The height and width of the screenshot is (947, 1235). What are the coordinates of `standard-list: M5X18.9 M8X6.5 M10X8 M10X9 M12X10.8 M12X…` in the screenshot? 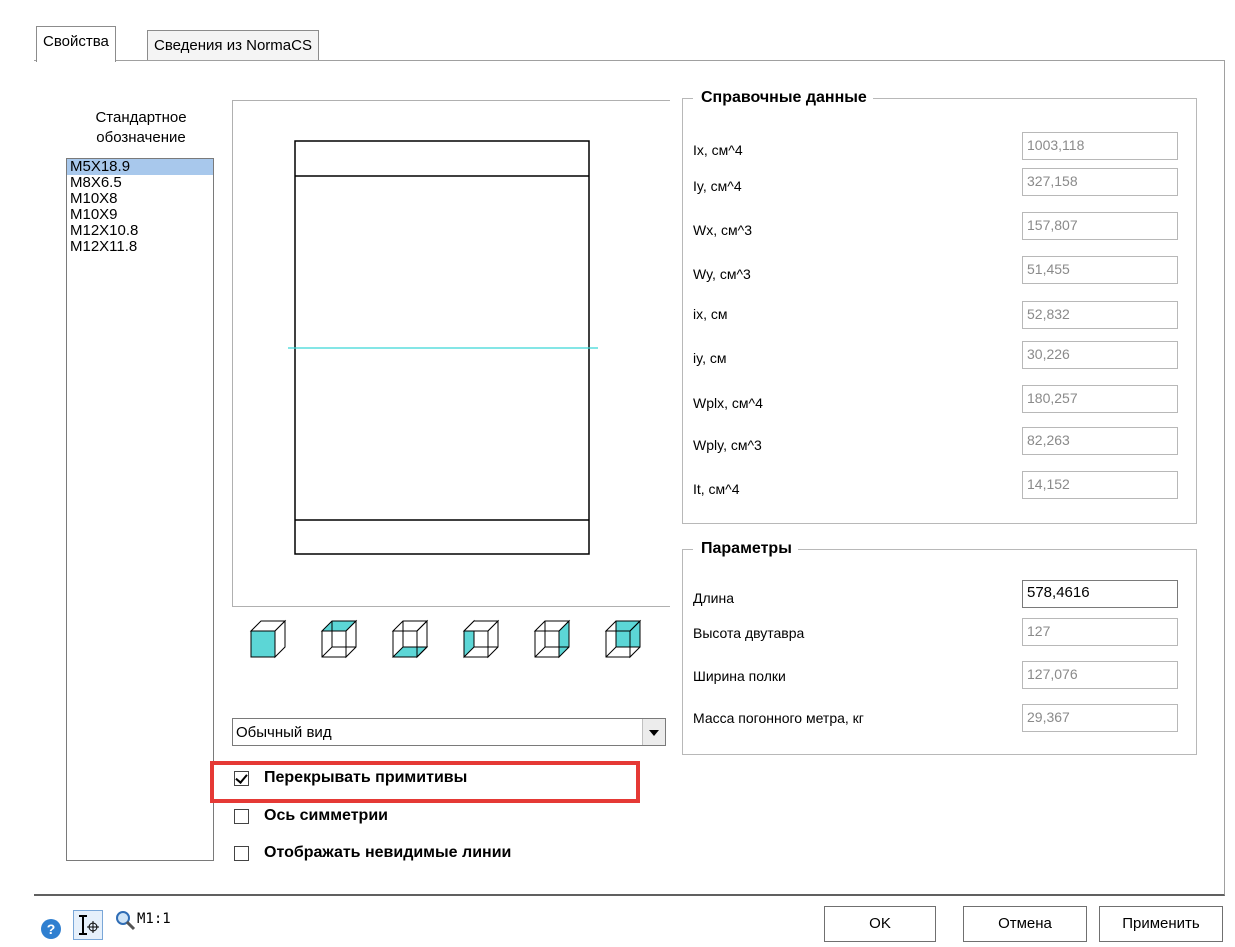 It's located at (140, 509).